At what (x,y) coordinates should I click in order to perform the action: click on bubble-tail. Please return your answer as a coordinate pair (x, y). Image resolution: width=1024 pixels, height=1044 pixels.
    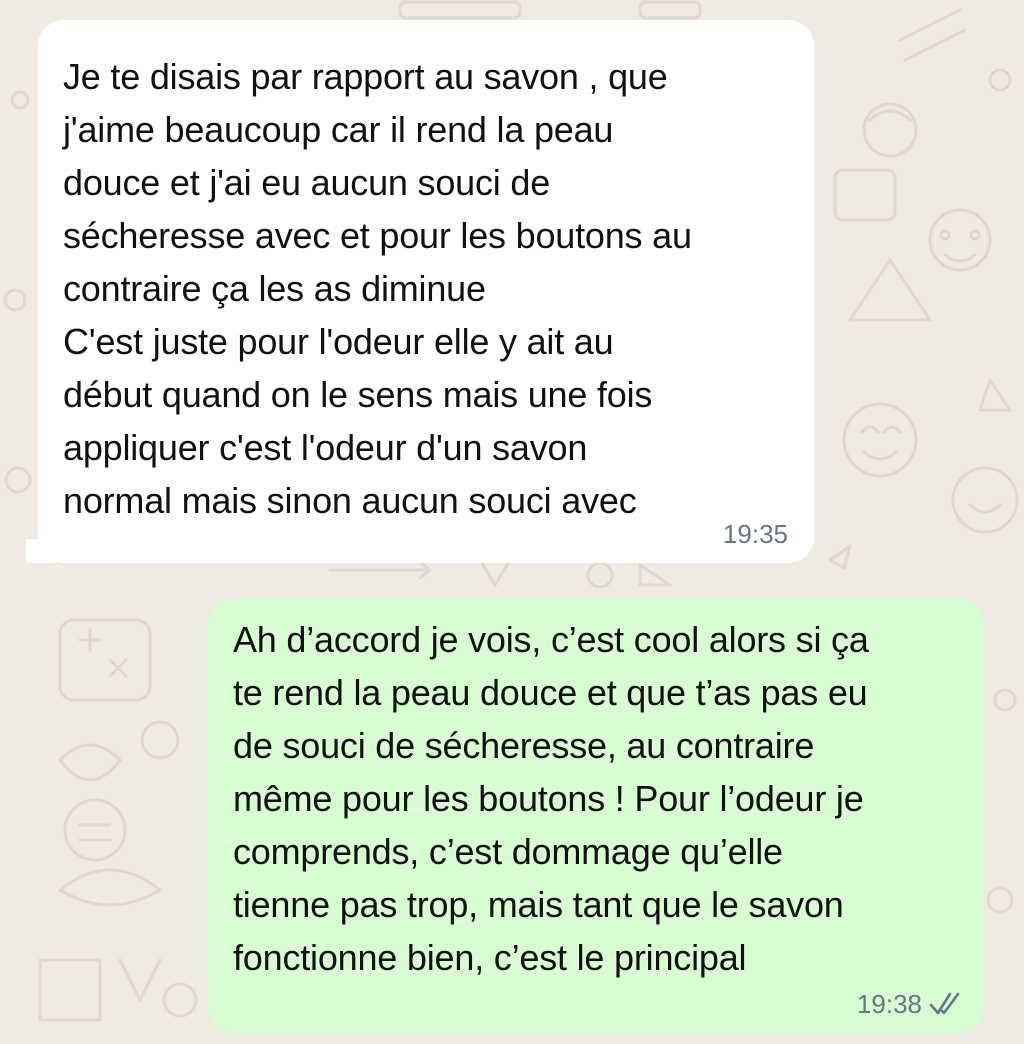
    Looking at the image, I should click on (41, 551).